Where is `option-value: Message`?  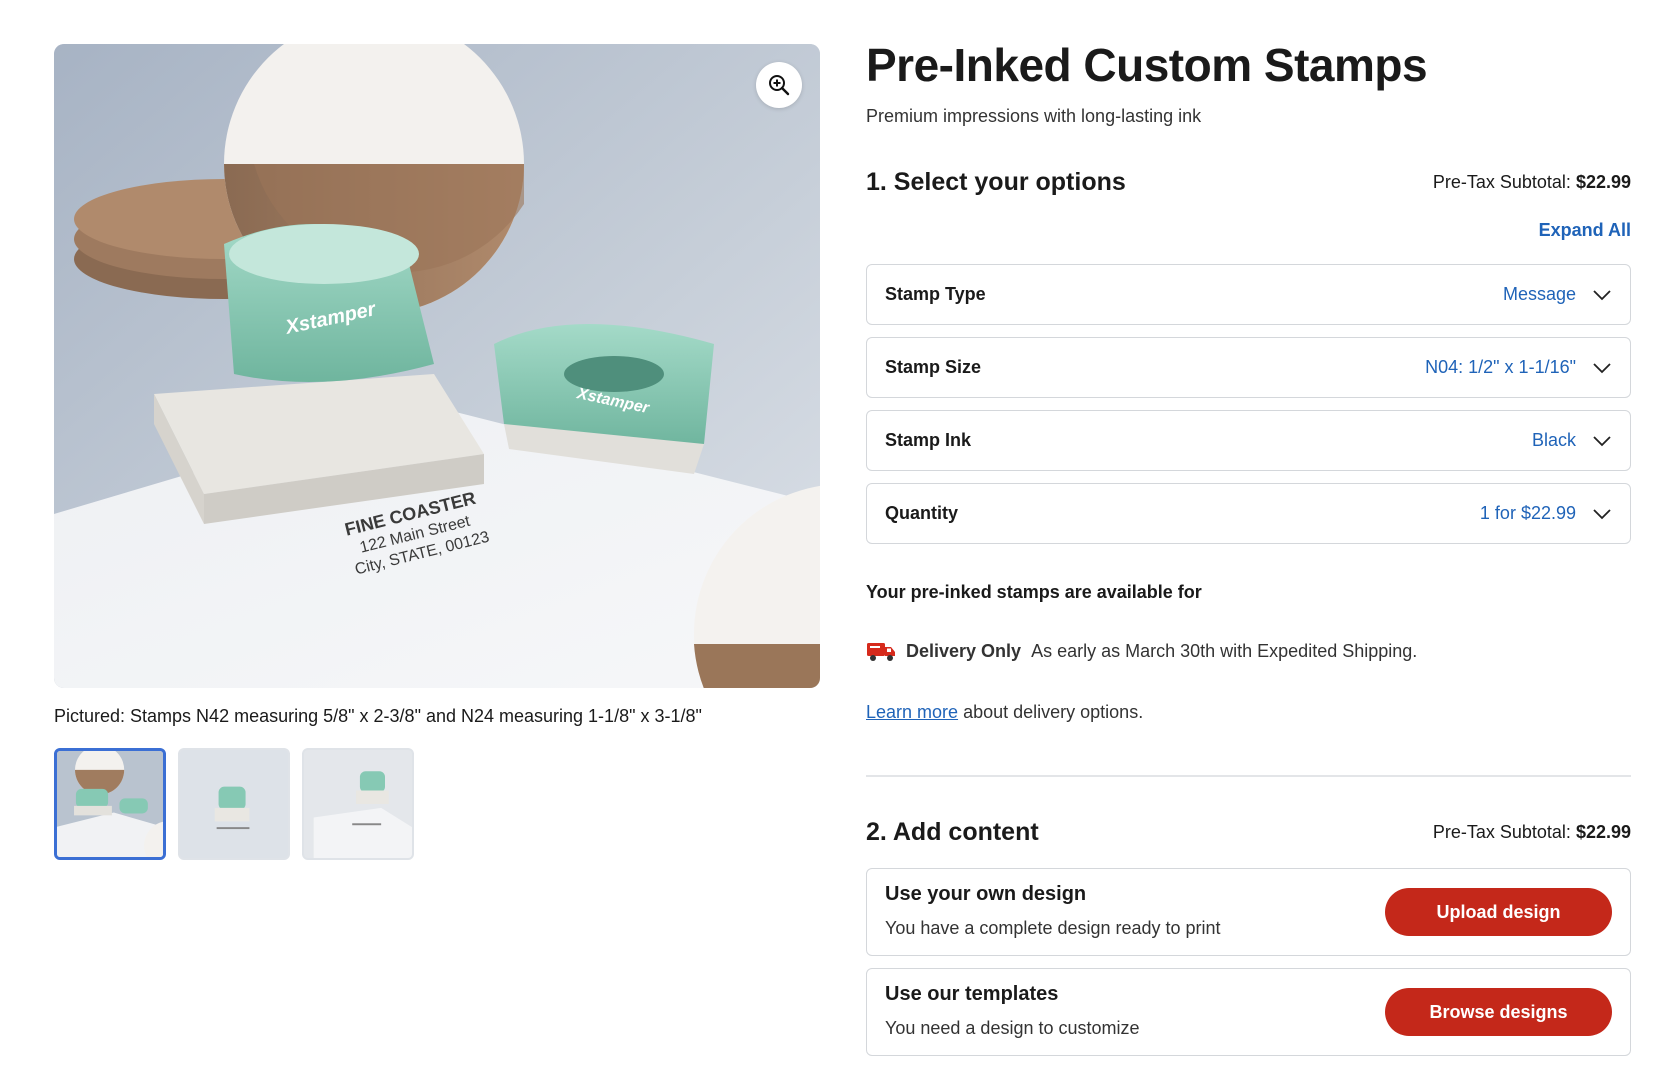
option-value: Message is located at coordinates (1539, 294).